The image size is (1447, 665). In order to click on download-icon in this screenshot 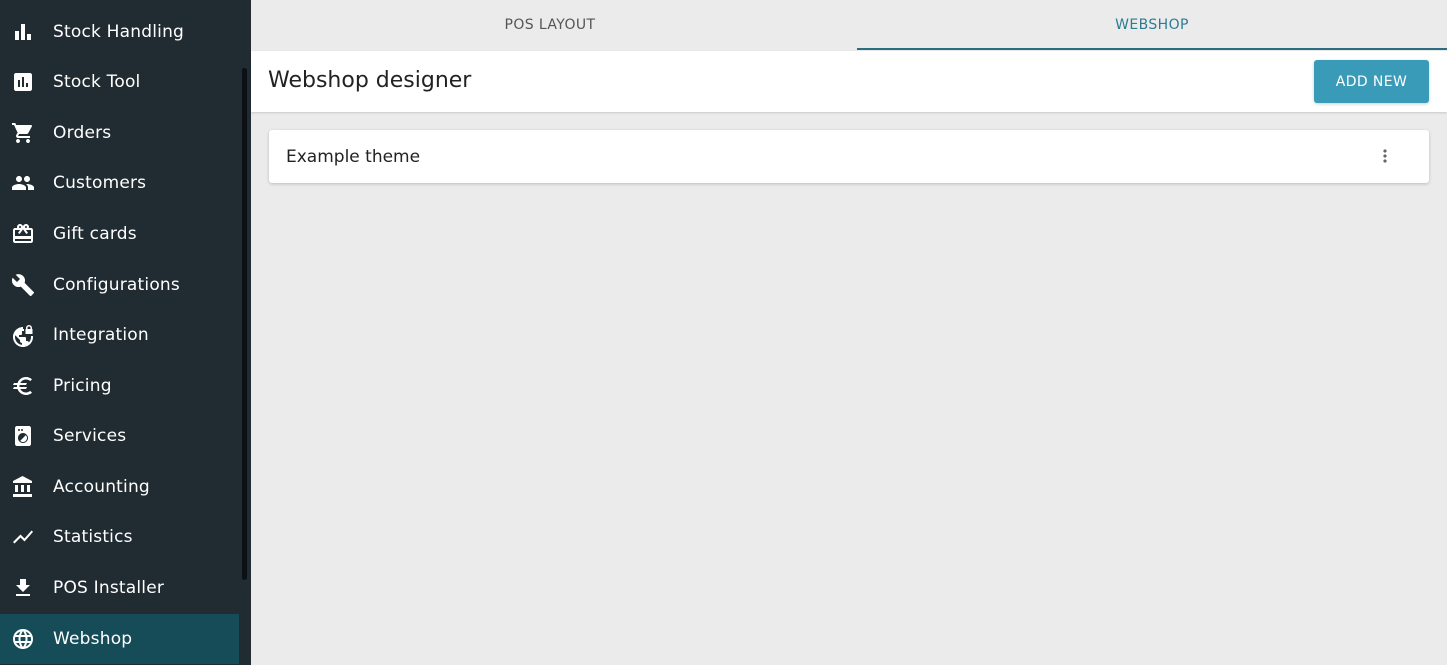, I will do `click(23, 588)`.